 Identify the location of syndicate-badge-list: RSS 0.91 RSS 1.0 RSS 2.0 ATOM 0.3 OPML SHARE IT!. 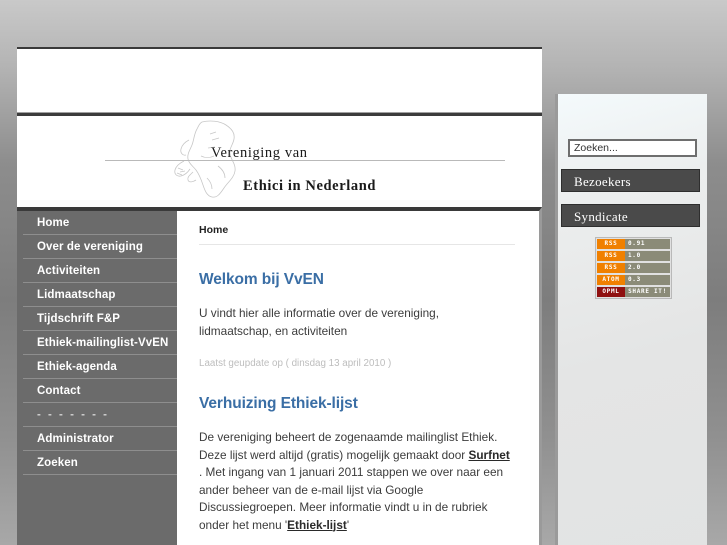
(633, 268).